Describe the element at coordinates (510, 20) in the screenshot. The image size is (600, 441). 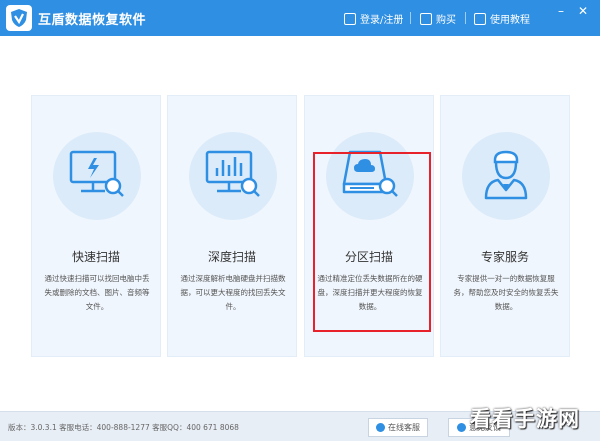
I see `tutorial-label: 使用教程` at that location.